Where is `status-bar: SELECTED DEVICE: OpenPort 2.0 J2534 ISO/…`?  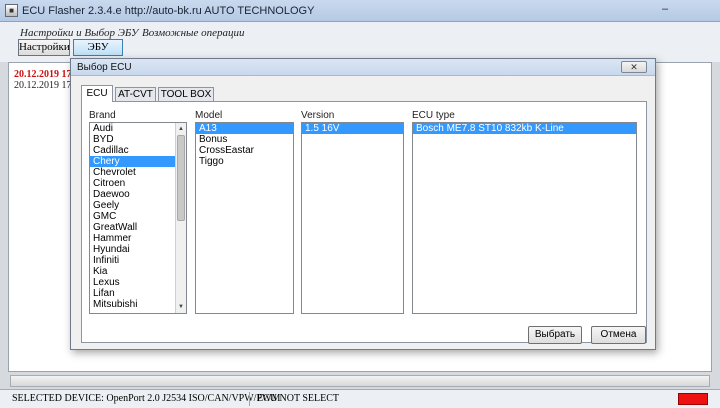 status-bar: SELECTED DEVICE: OpenPort 2.0 J2534 ISO/… is located at coordinates (360, 398).